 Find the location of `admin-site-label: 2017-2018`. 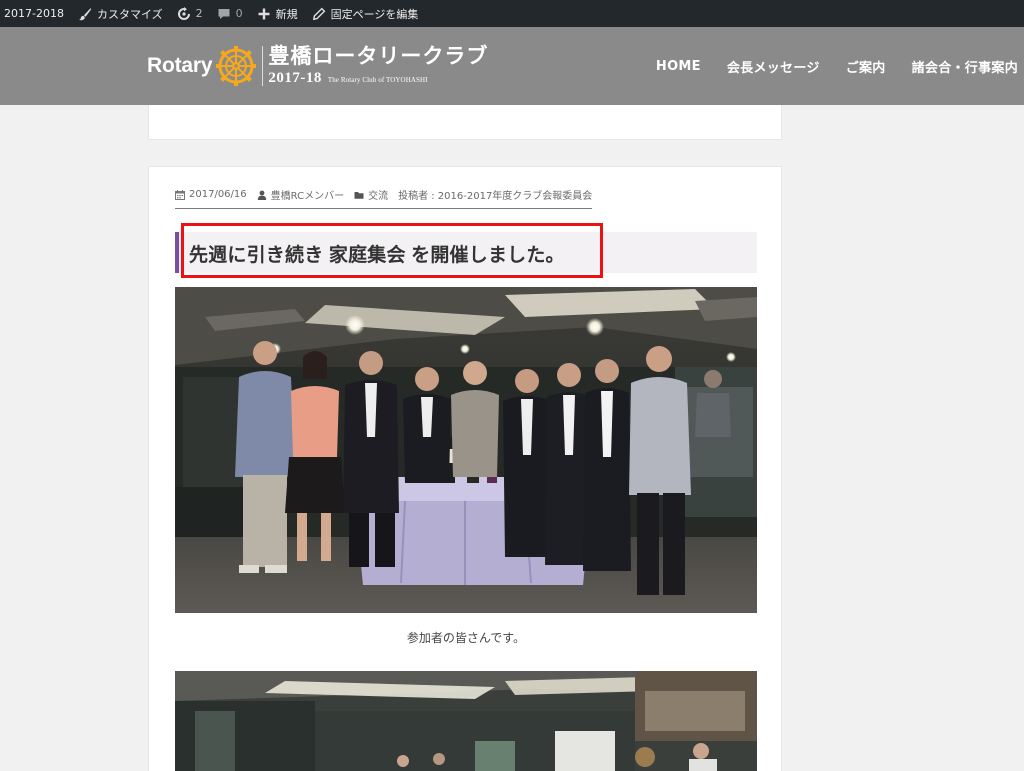

admin-site-label: 2017-2018 is located at coordinates (34, 13).